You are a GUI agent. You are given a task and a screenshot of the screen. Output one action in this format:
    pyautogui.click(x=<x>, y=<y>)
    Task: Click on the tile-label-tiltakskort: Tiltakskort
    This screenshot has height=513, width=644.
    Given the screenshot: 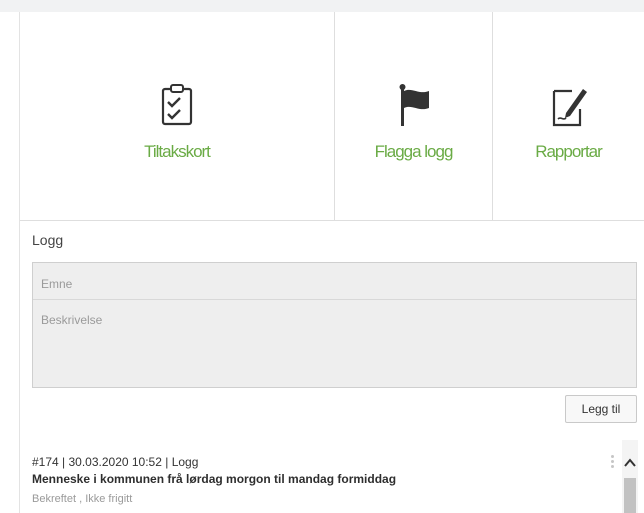 What is the action you would take?
    pyautogui.click(x=177, y=151)
    